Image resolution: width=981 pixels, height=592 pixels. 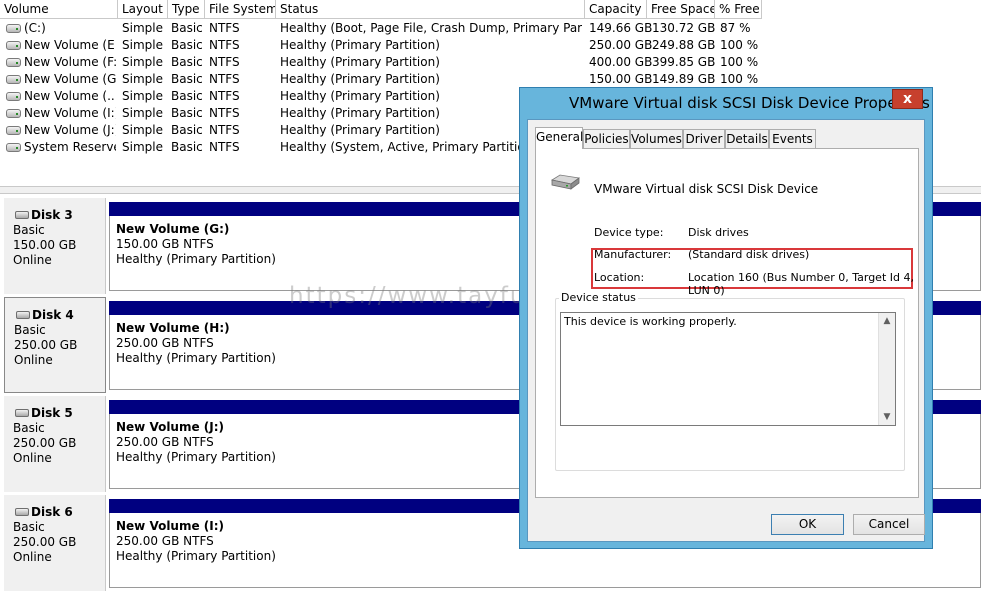 I want to click on device-type-label: Device type:, so click(x=629, y=232).